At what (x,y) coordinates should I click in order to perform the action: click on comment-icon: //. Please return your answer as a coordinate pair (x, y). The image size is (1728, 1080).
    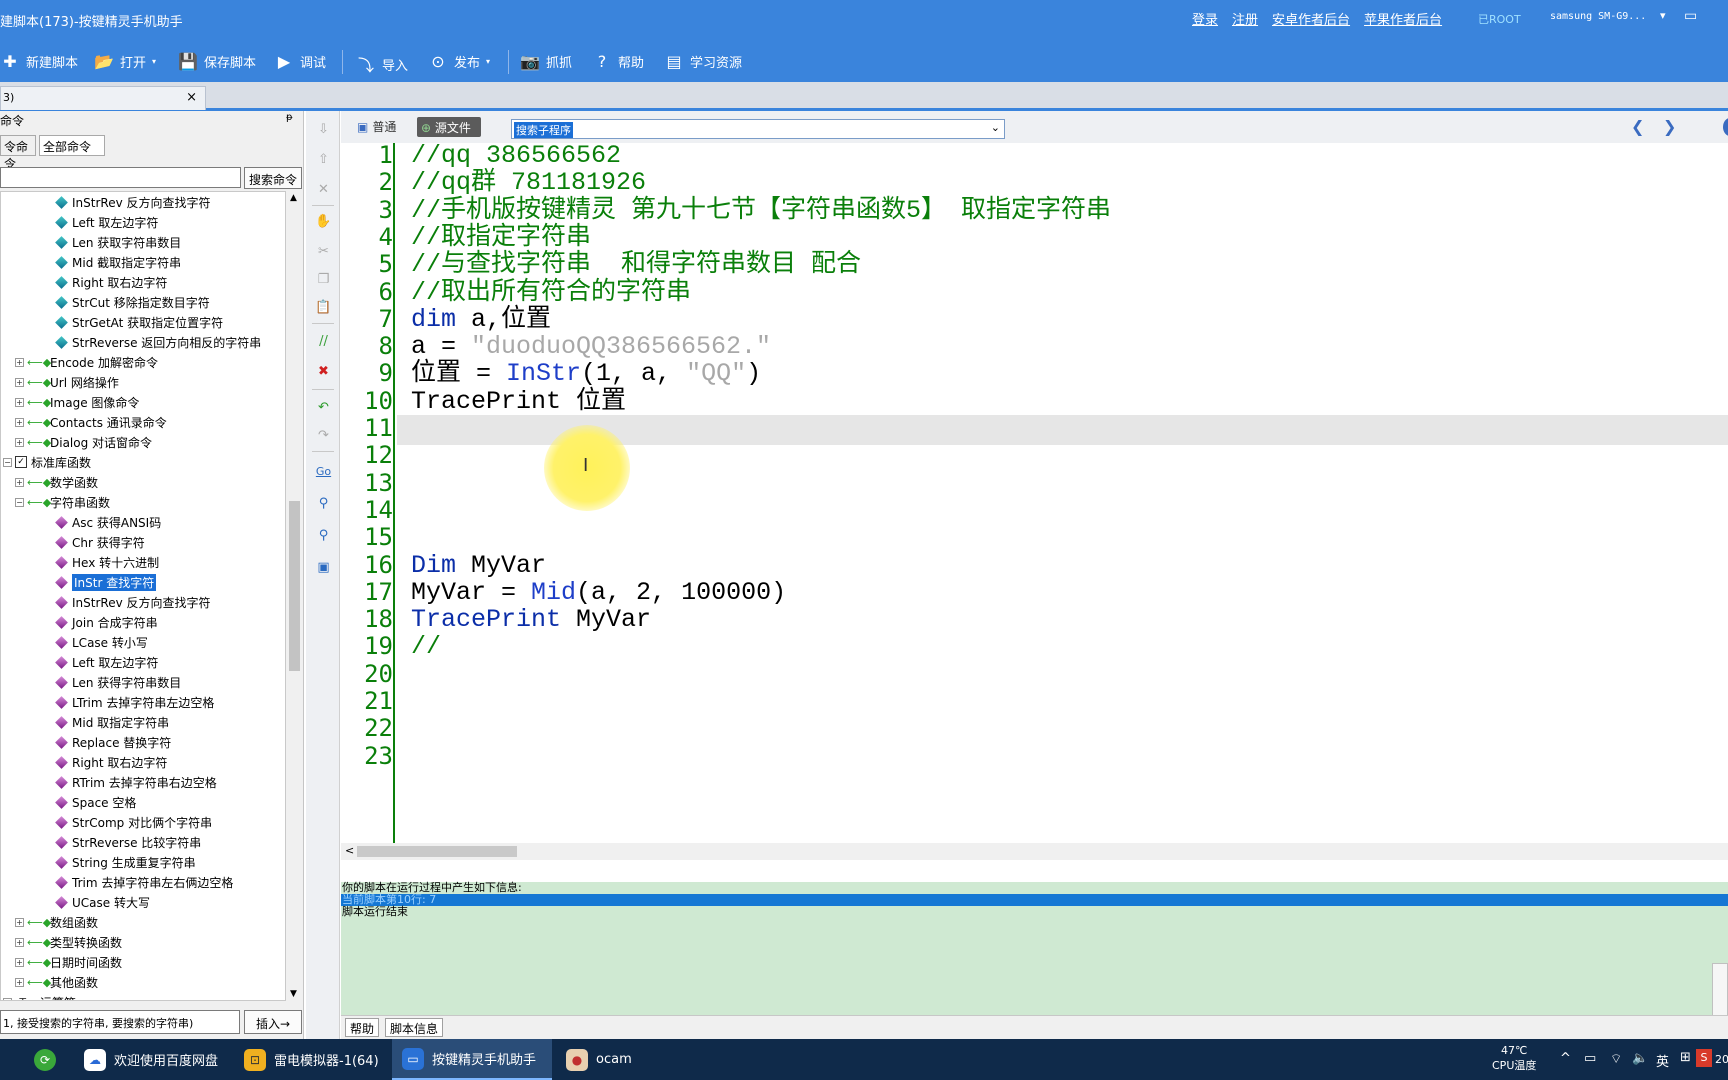
    Looking at the image, I should click on (323, 341).